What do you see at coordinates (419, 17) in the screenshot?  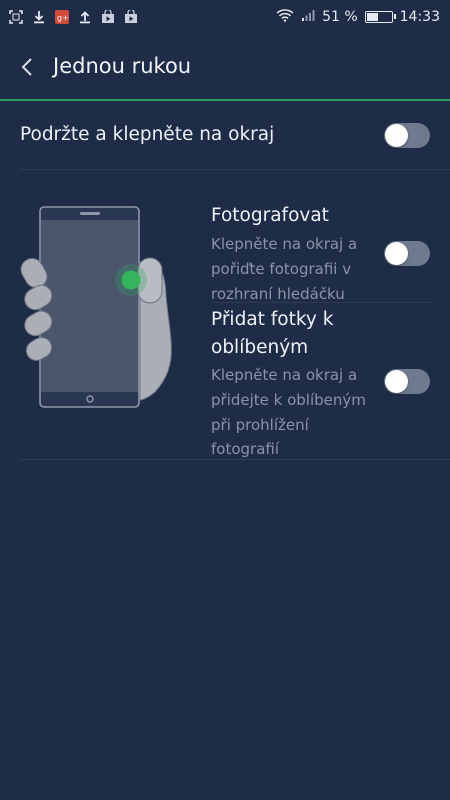 I see `clock: 14:33` at bounding box center [419, 17].